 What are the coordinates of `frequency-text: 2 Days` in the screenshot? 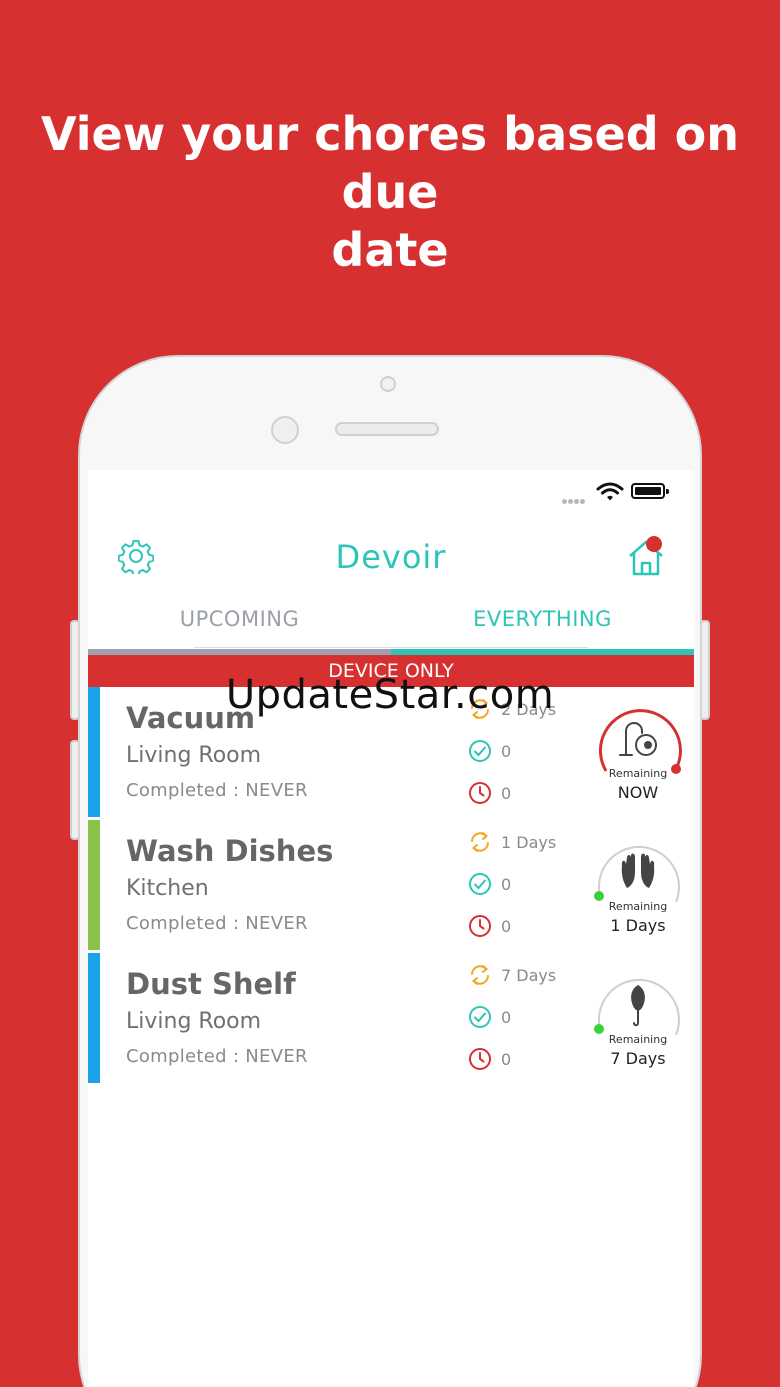 It's located at (529, 709).